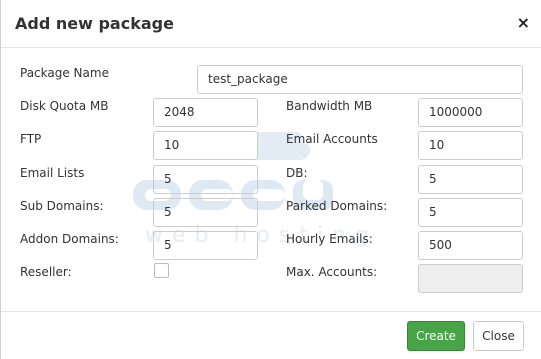 The width and height of the screenshot is (541, 359). Describe the element at coordinates (436, 336) in the screenshot. I see `create-button: Create` at that location.